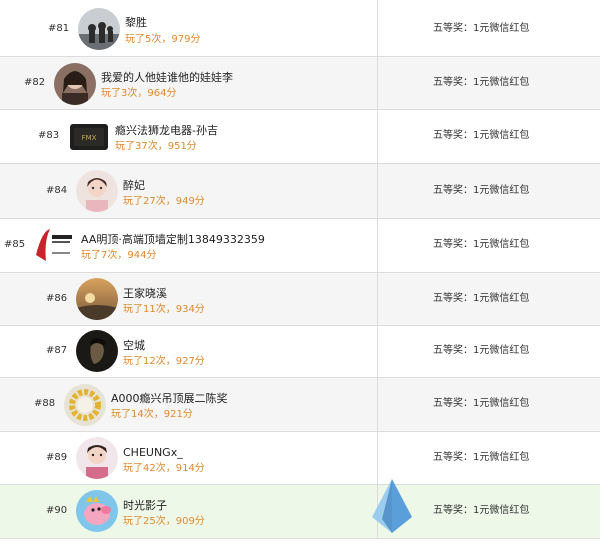 The height and width of the screenshot is (548, 600). What do you see at coordinates (97, 511) in the screenshot?
I see `peppa-pig-avatar` at bounding box center [97, 511].